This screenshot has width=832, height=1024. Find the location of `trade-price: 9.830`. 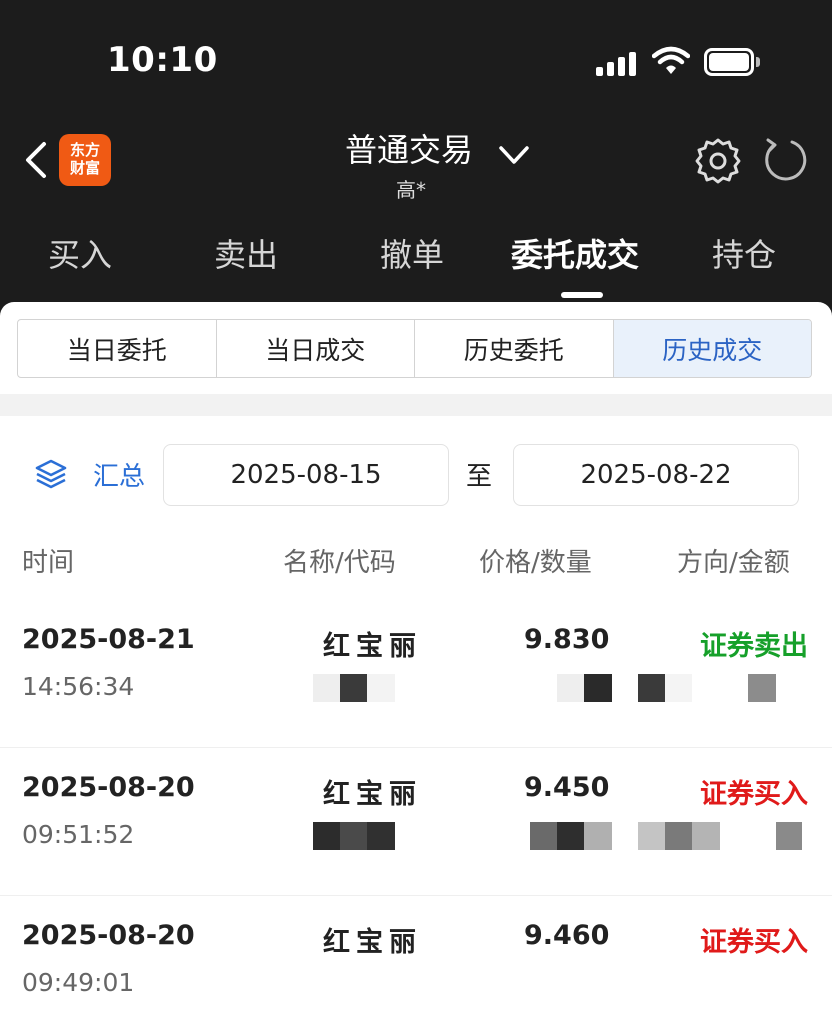

trade-price: 9.830 is located at coordinates (567, 639).